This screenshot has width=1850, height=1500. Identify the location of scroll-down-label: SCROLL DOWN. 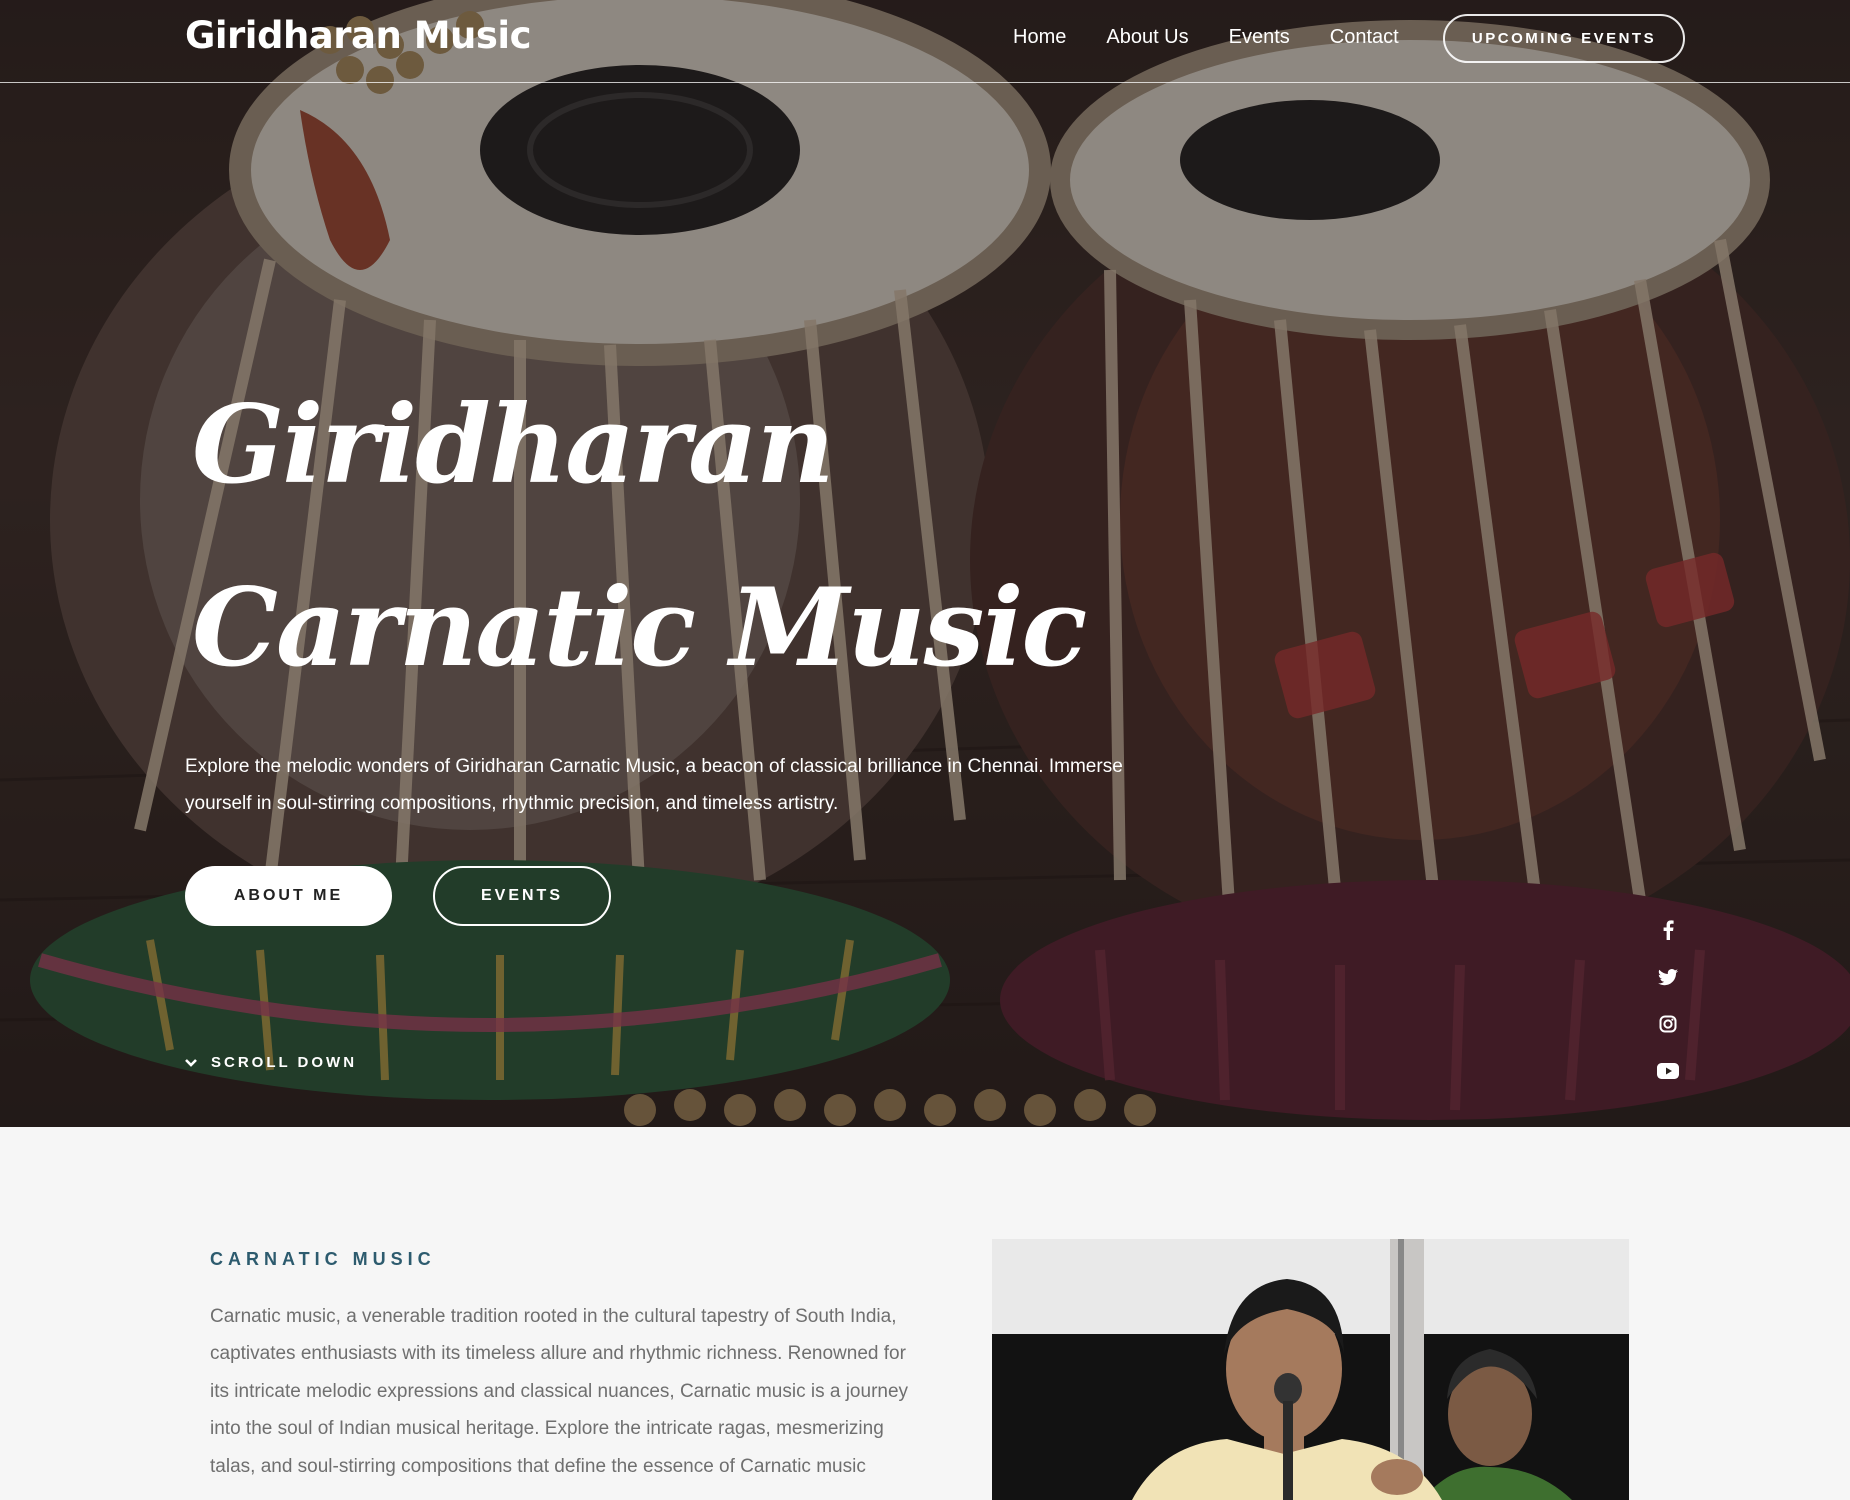
(284, 1062).